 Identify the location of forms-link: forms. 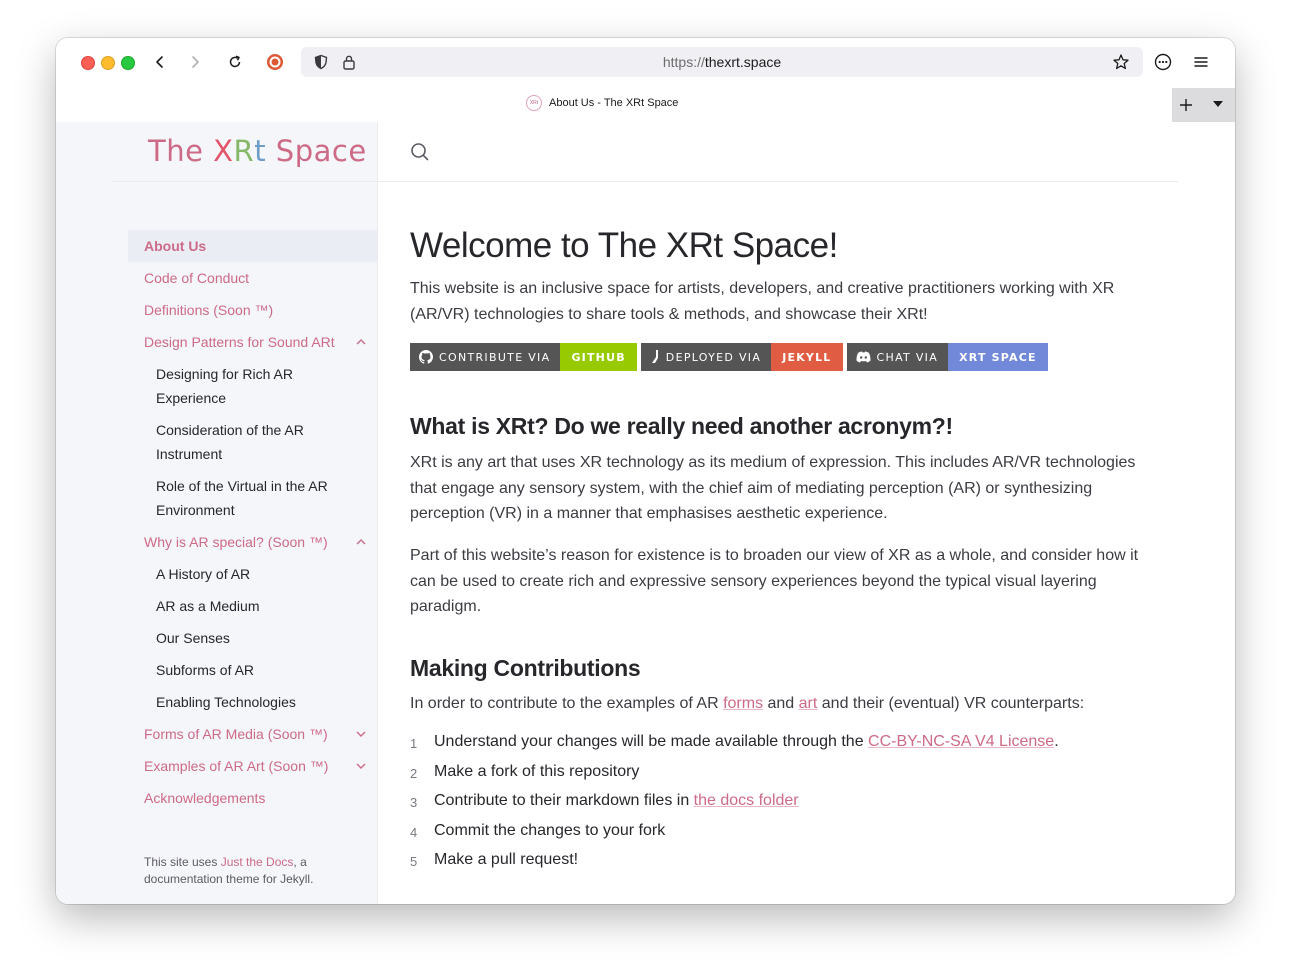
(743, 703).